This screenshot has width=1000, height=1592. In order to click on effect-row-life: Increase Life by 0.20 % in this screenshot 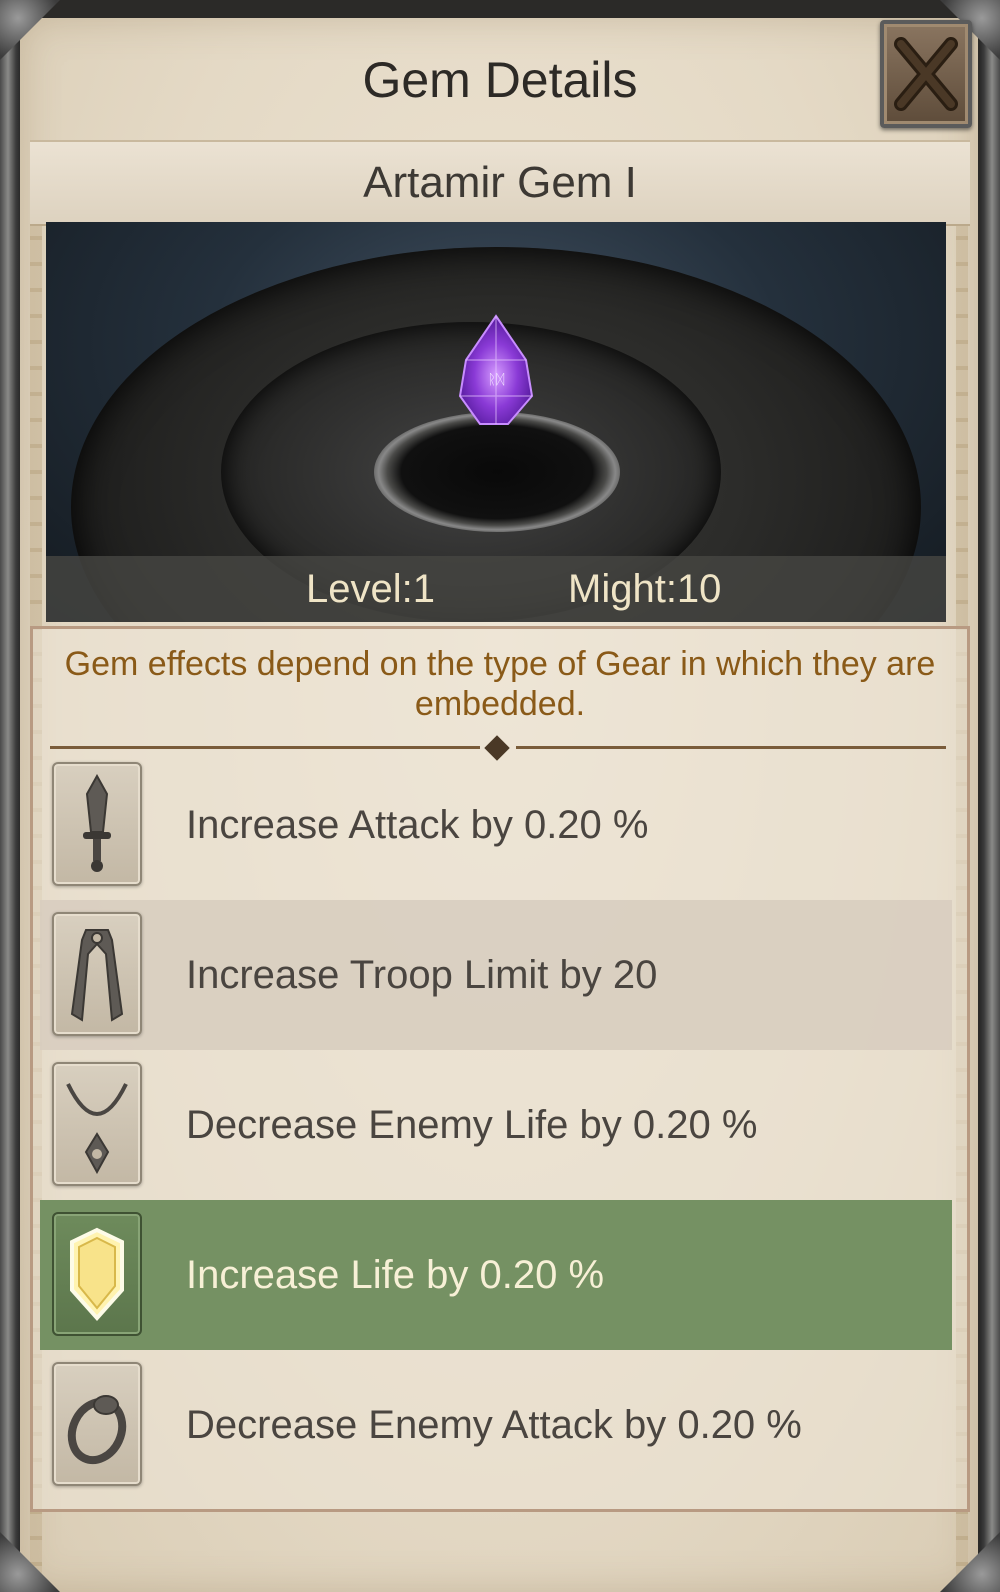, I will do `click(496, 1275)`.